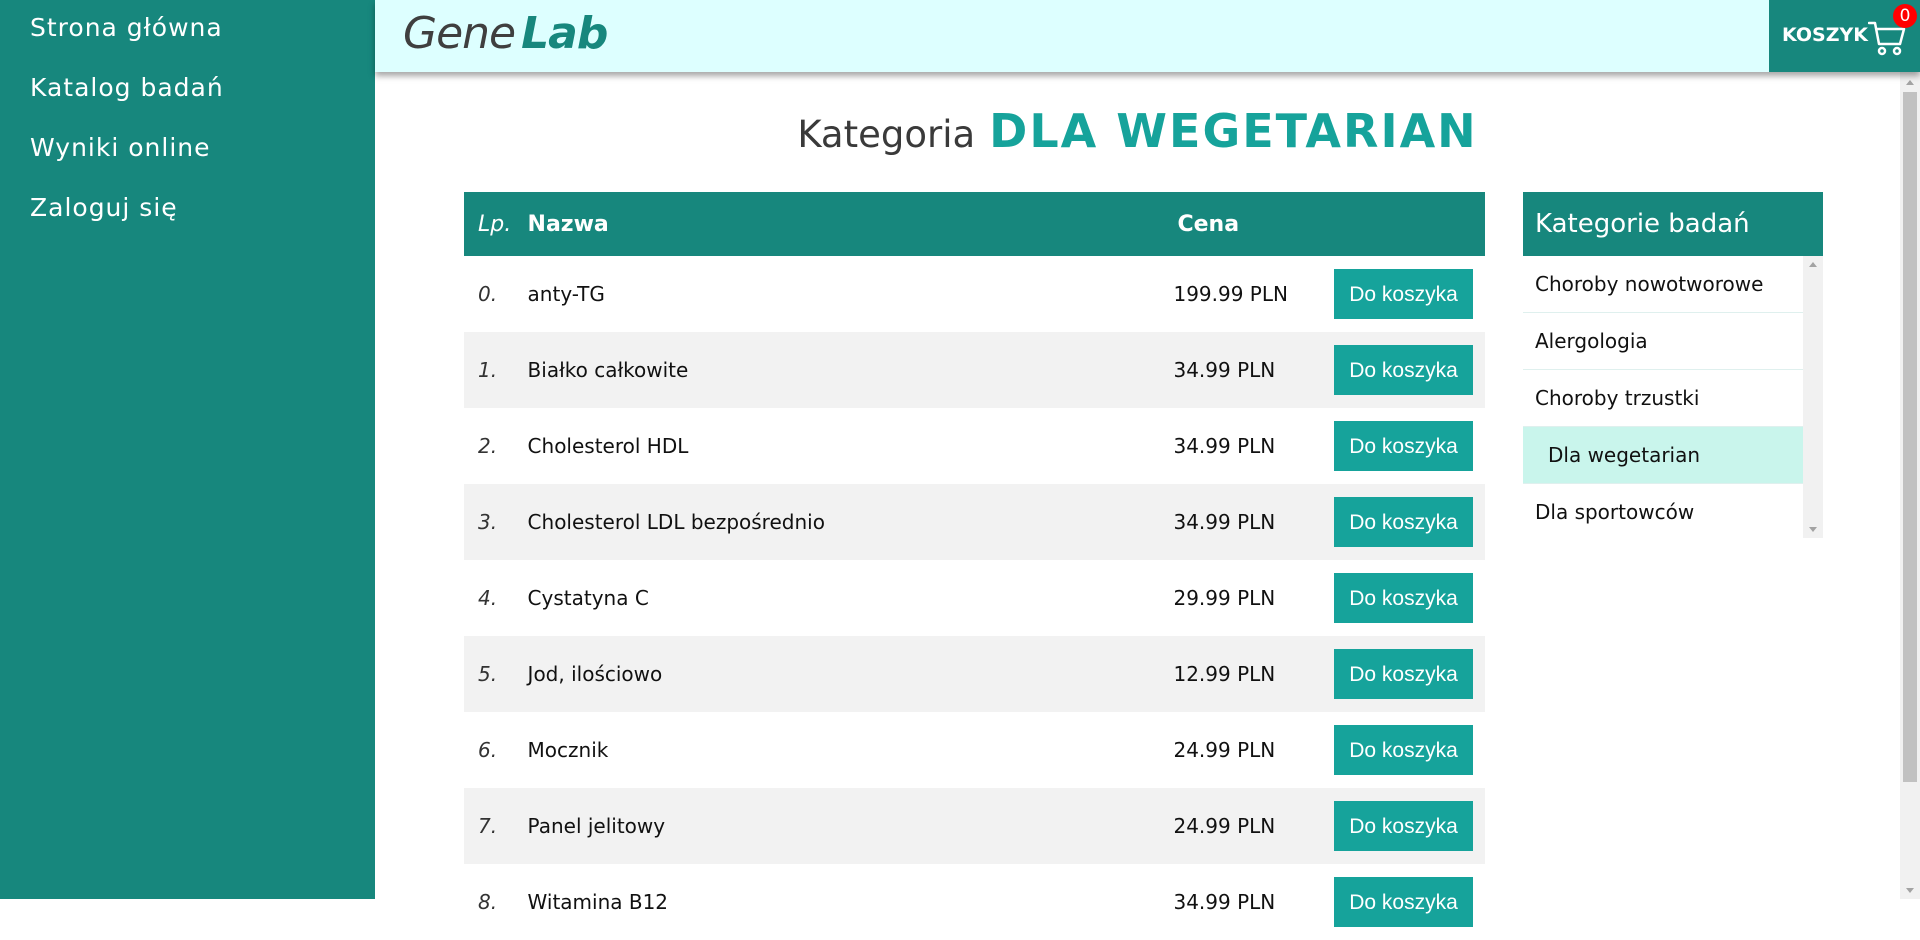  What do you see at coordinates (496, 446) in the screenshot?
I see `row-lp: 2.` at bounding box center [496, 446].